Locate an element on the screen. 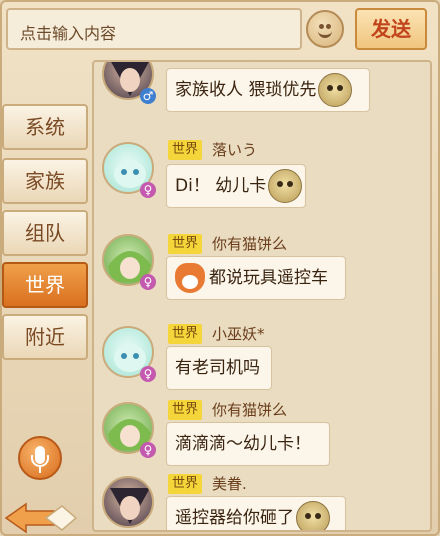 Image resolution: width=440 pixels, height=536 pixels. message-text: 有老司机吗 is located at coordinates (217, 368).